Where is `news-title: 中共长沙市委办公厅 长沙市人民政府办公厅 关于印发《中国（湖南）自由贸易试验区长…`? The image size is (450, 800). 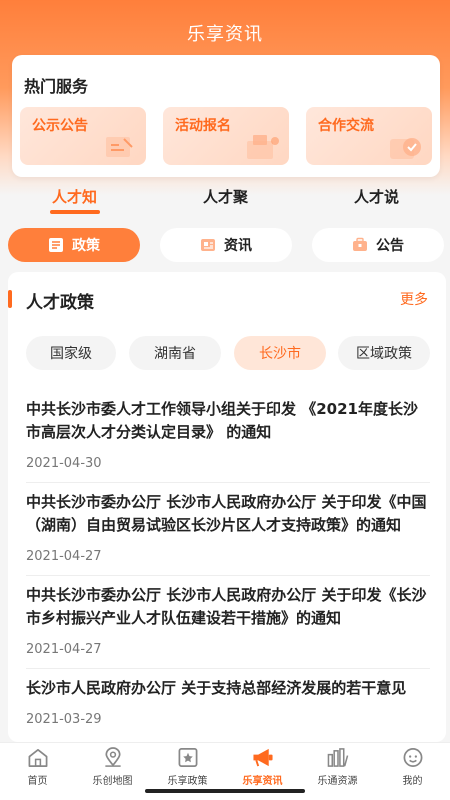
news-title: 中共长沙市委办公厅 长沙市人民政府办公厅 关于印发《中国（湖南）自由贸易试验区长… is located at coordinates (226, 513).